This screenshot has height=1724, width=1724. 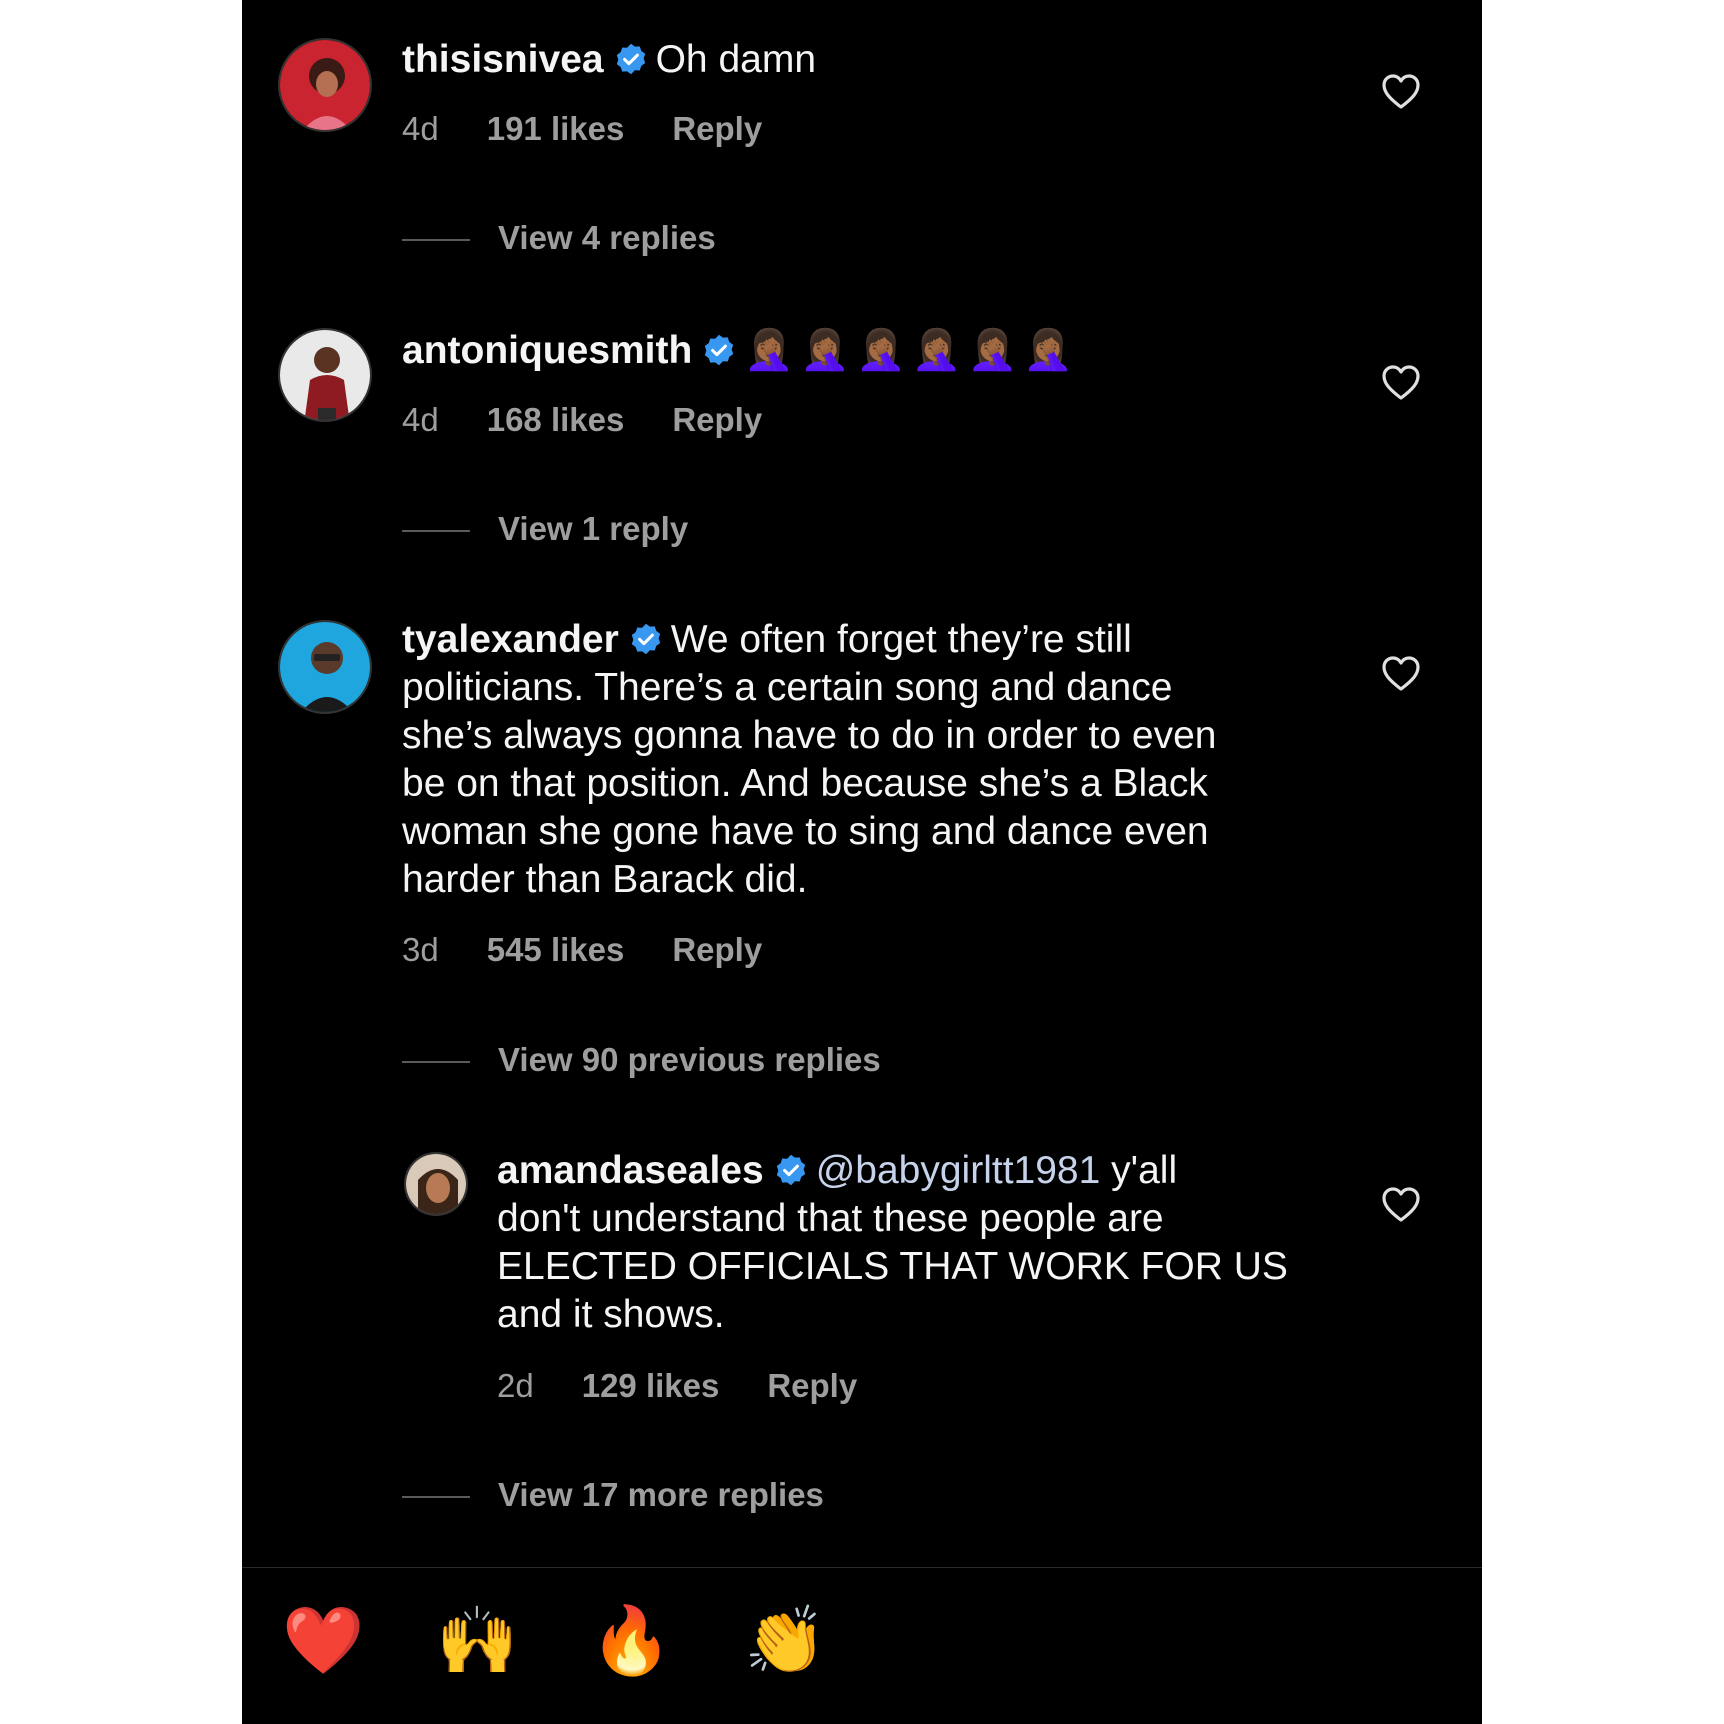 I want to click on likes-count: 191 likes, so click(x=556, y=129).